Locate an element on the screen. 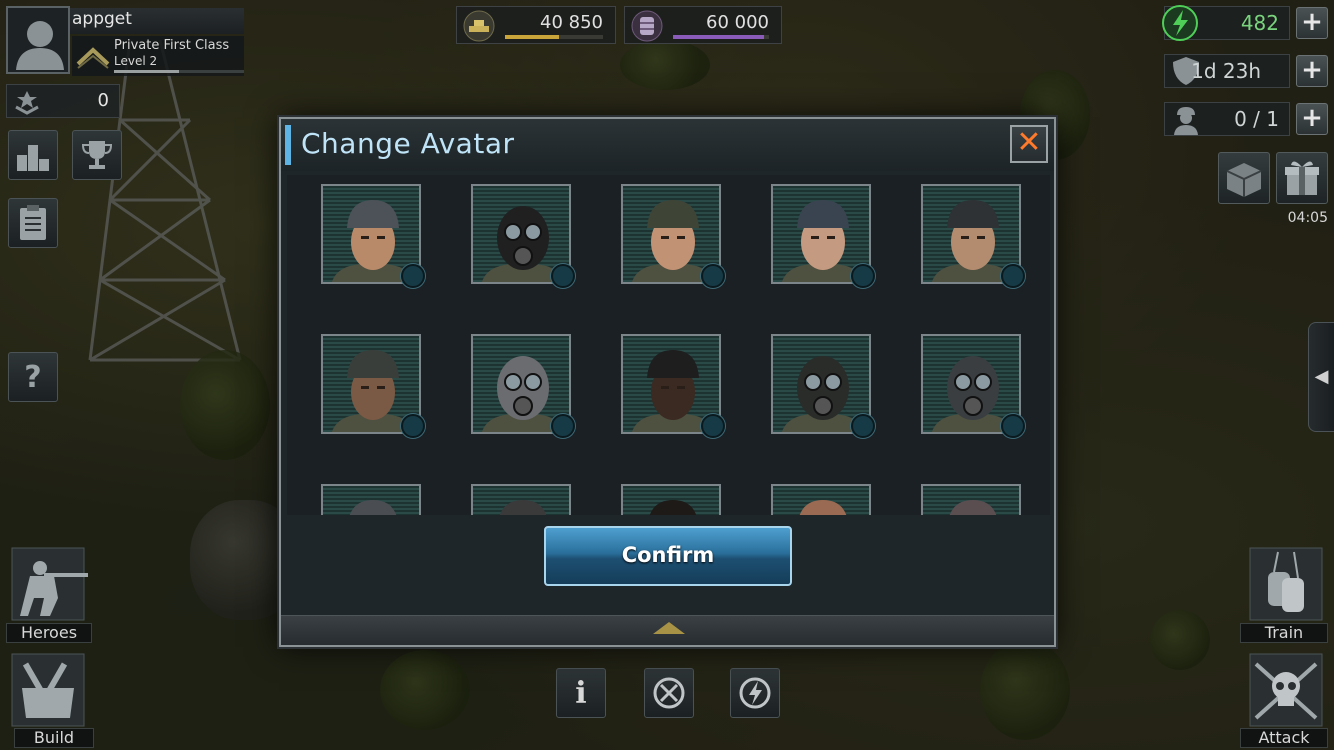 The image size is (1334, 750). footer-arrow-icon is located at coordinates (669, 628).